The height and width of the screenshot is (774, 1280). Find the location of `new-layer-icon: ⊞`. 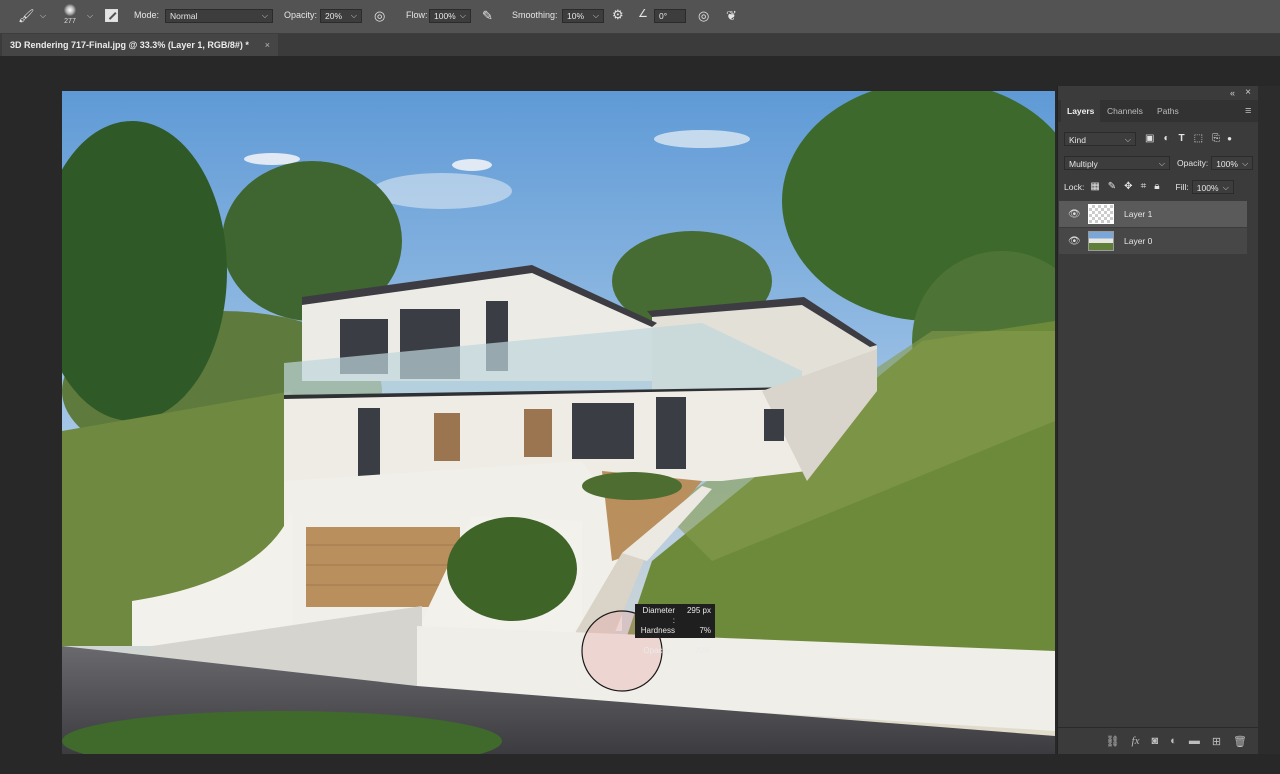

new-layer-icon: ⊞ is located at coordinates (1216, 741).